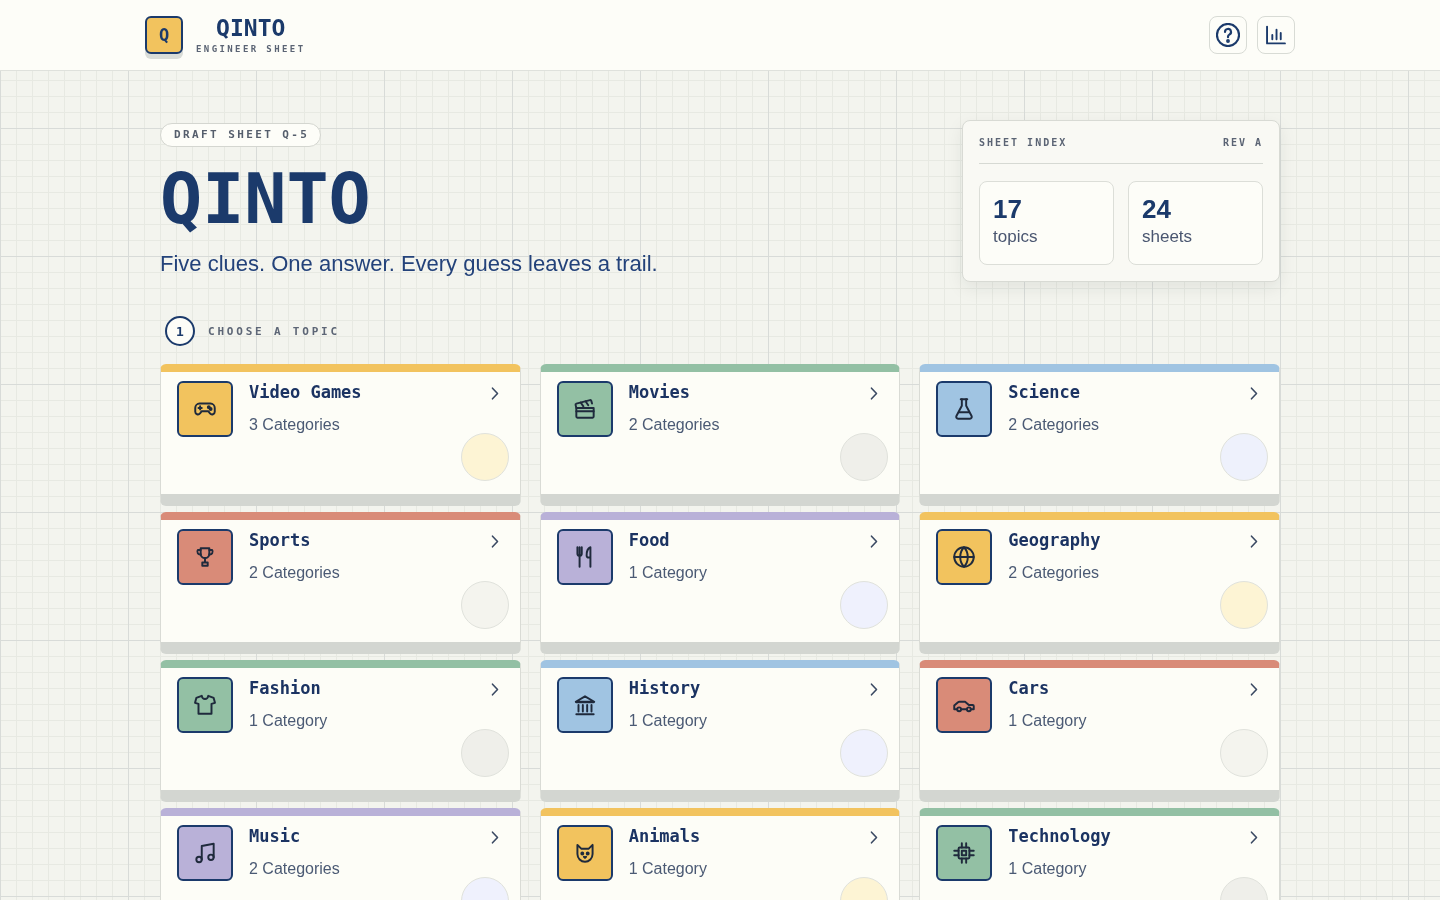  I want to click on help-button, so click(1228, 35).